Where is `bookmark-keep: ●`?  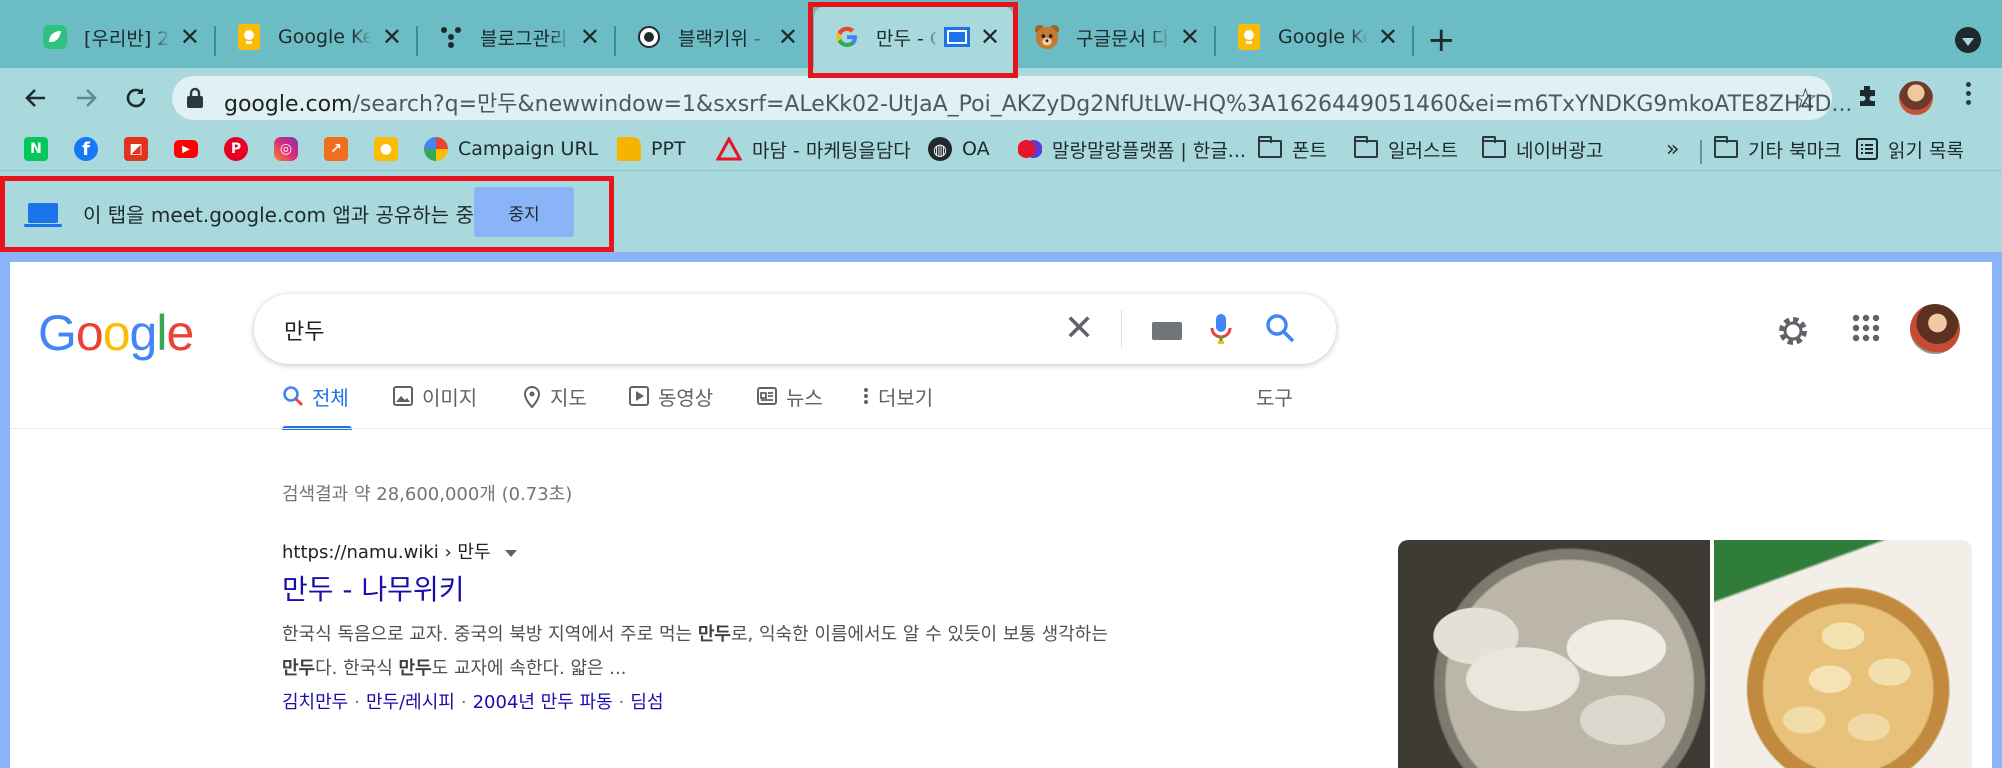 bookmark-keep: ● is located at coordinates (386, 149).